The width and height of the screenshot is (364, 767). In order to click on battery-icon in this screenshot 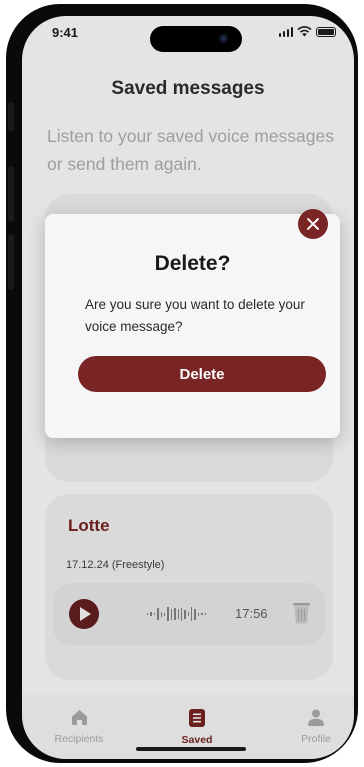, I will do `click(326, 31)`.